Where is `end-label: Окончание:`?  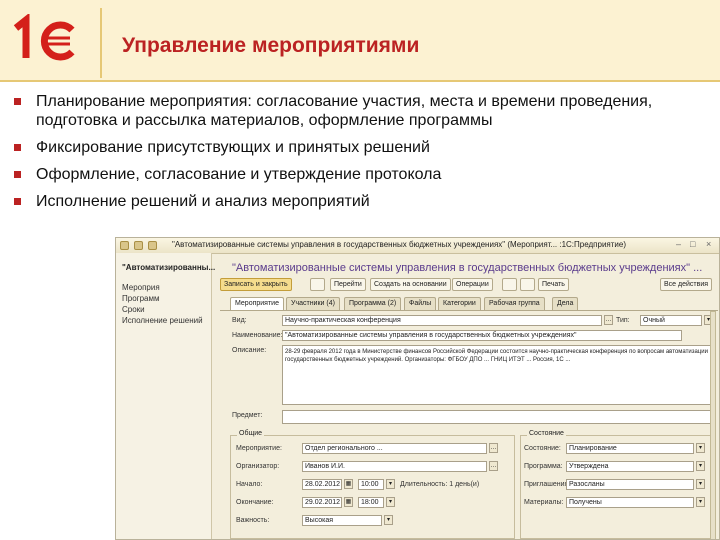 end-label: Окончание: is located at coordinates (255, 502).